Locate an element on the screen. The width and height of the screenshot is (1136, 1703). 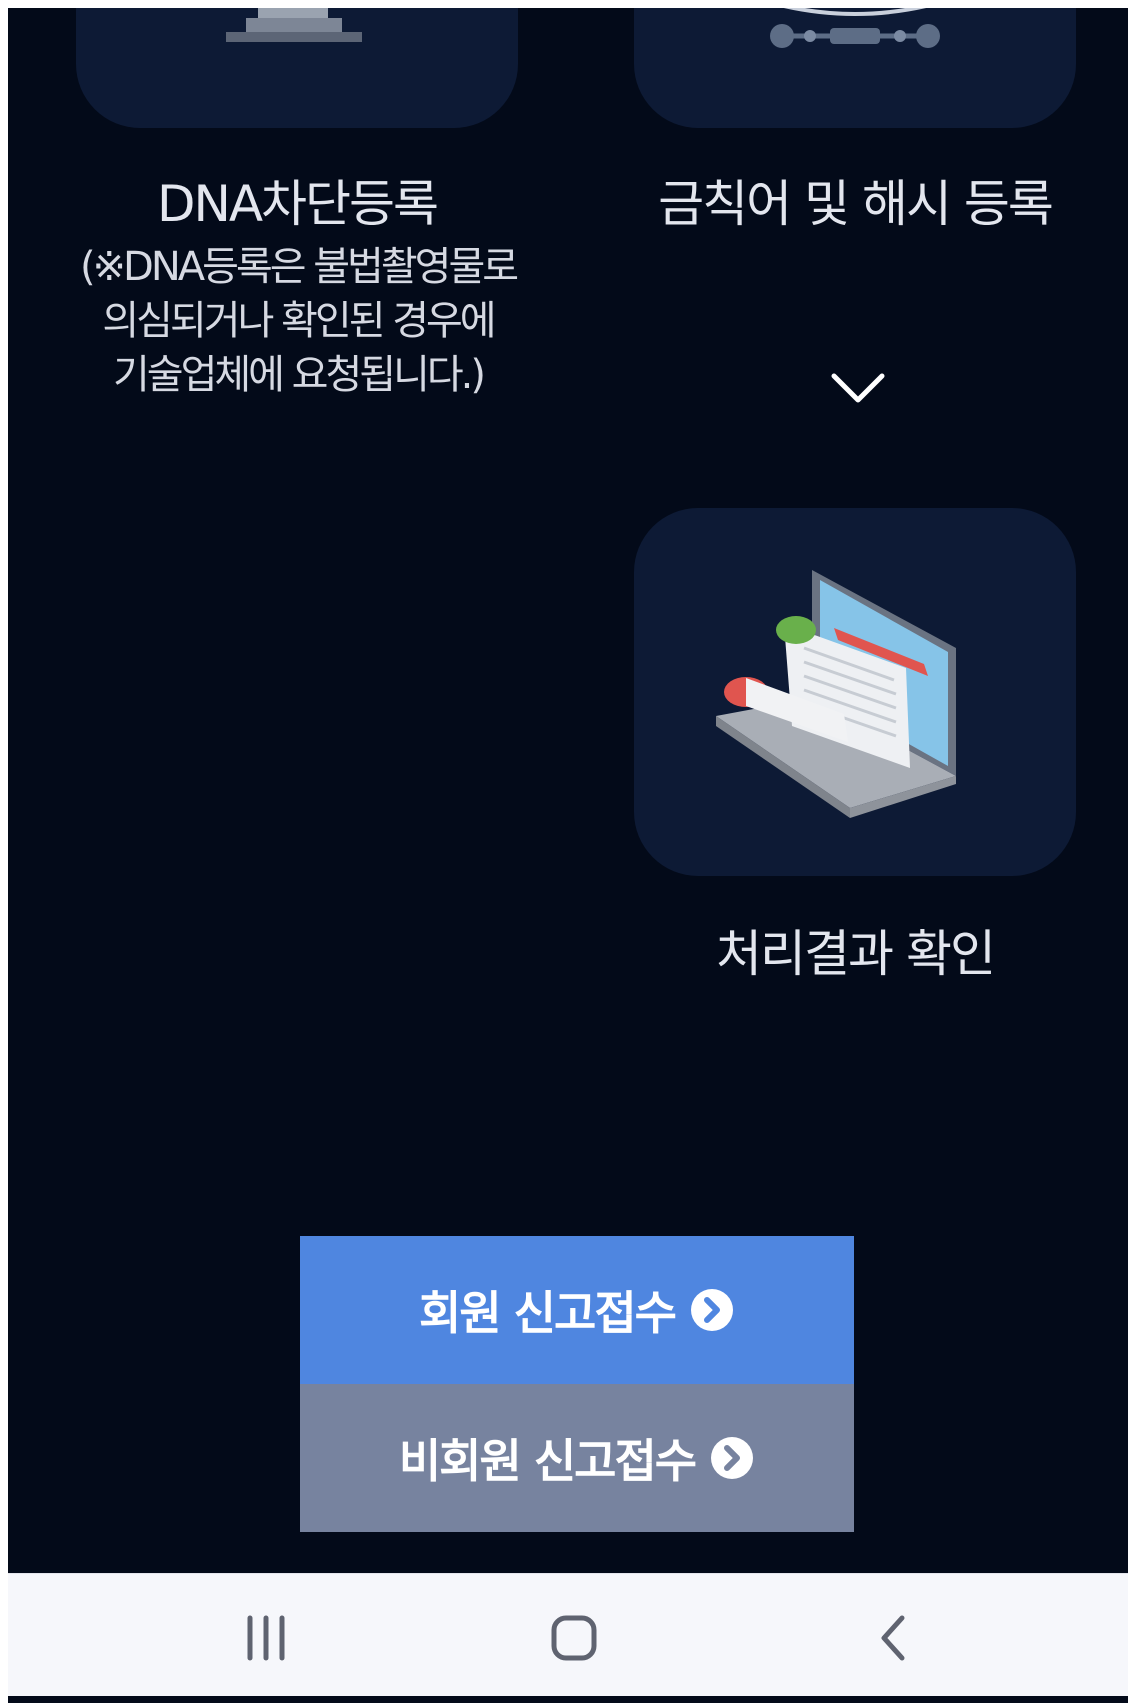
keyword-hash-card is located at coordinates (855, 68).